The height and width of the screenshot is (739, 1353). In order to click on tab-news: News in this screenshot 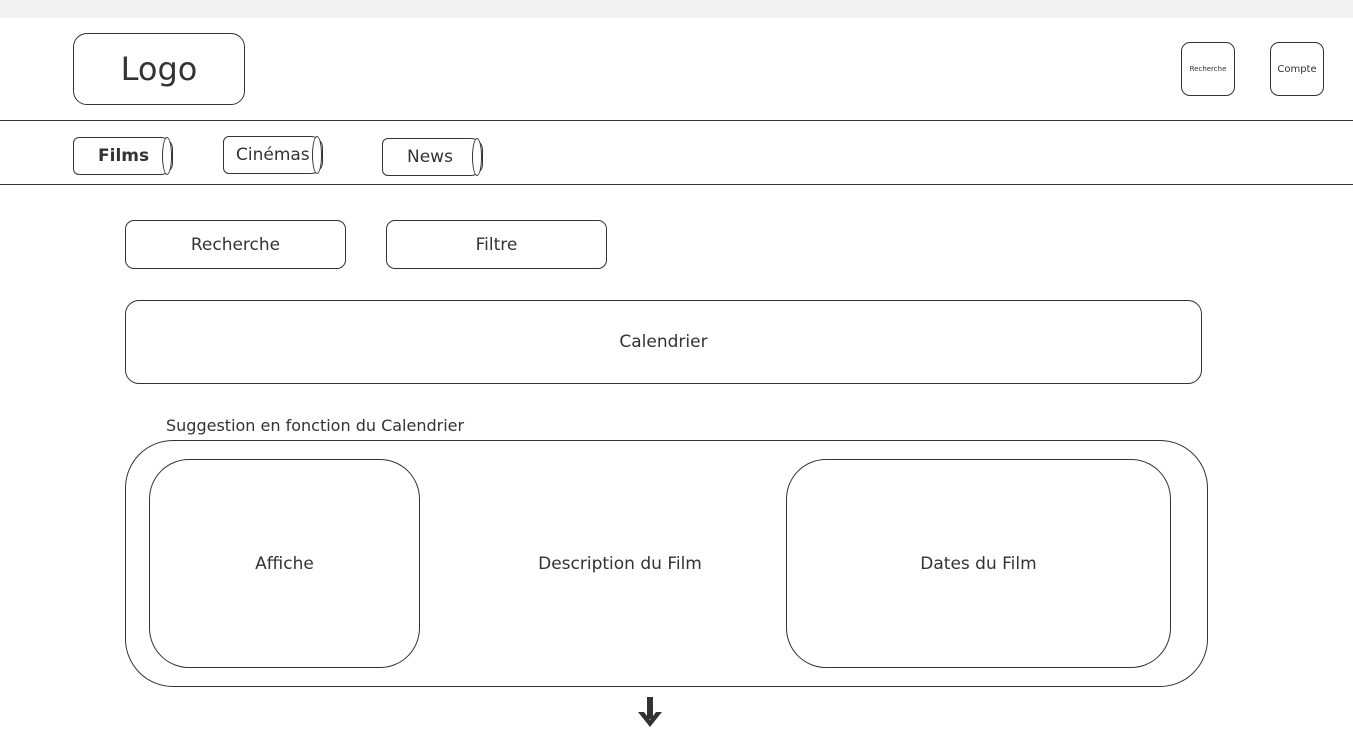, I will do `click(432, 157)`.